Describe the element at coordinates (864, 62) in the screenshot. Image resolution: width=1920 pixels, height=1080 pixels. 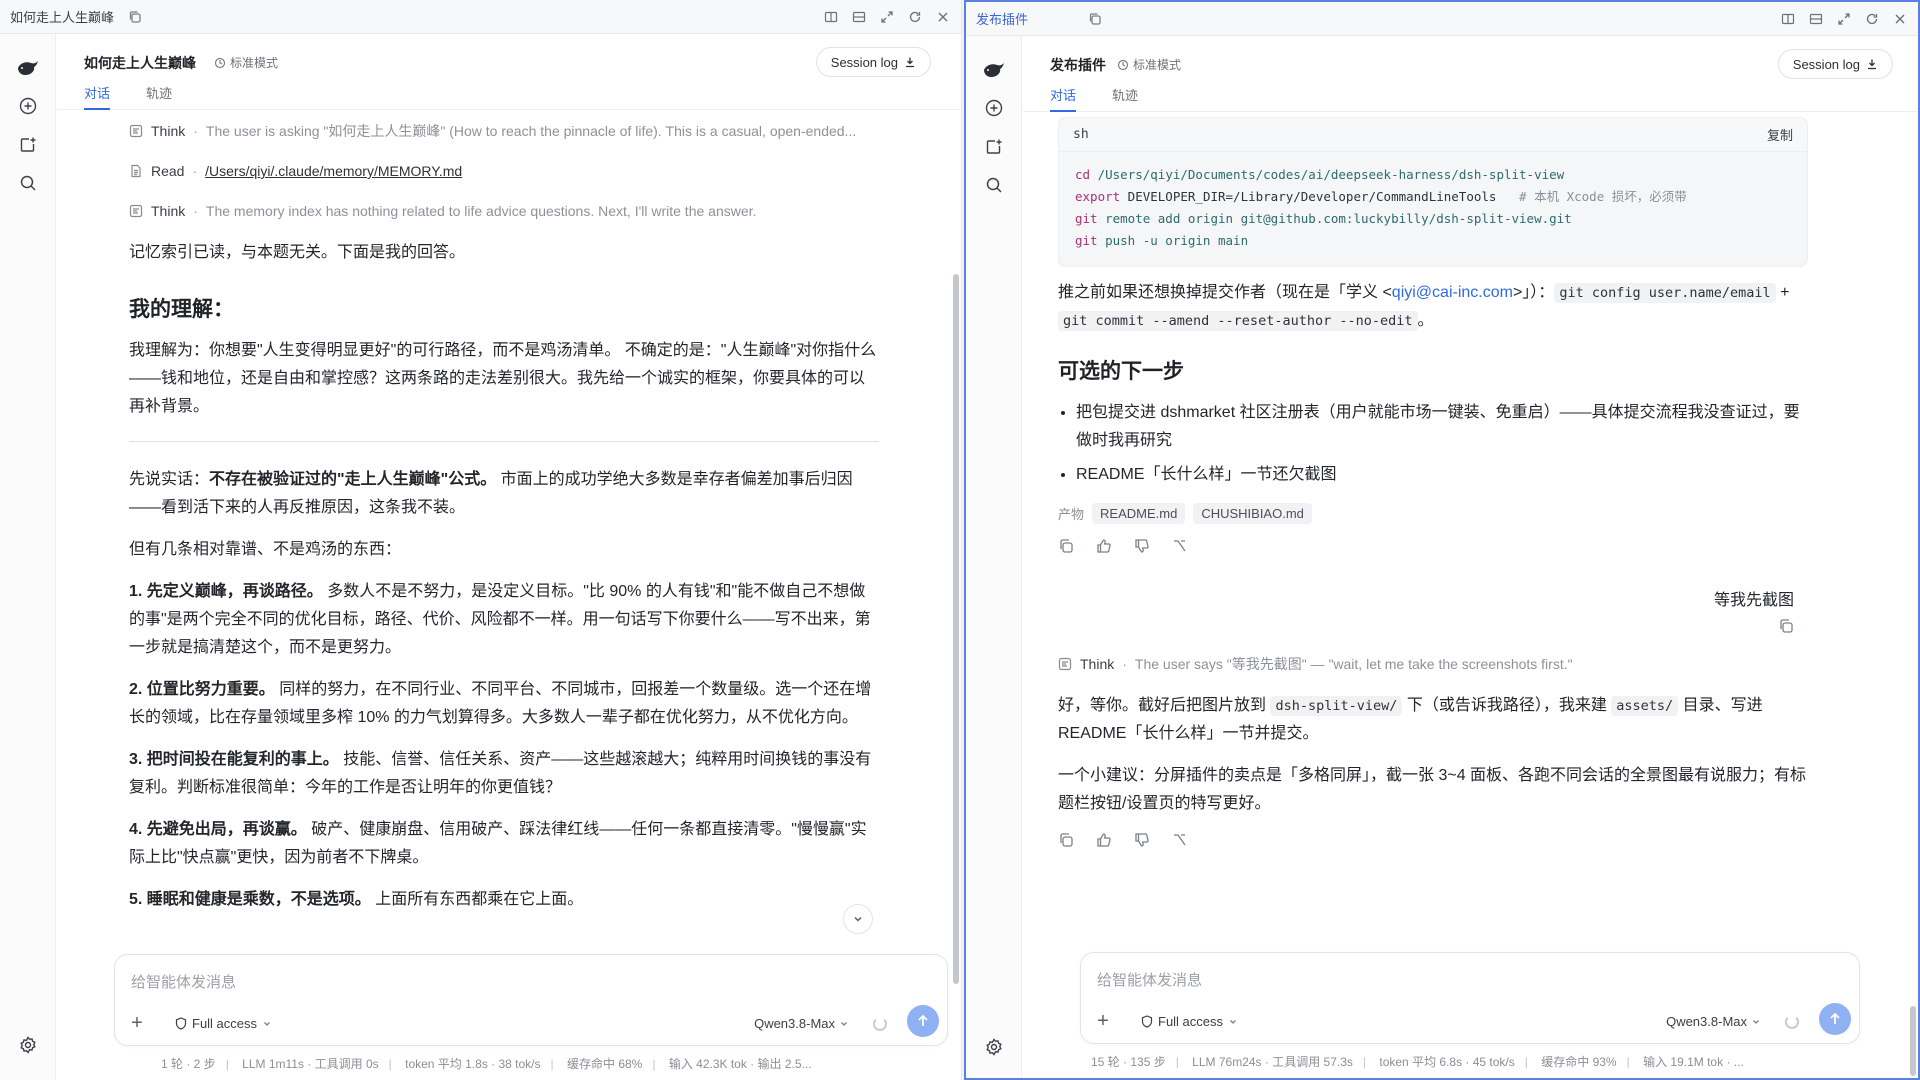
I see `session-log-label: Session log` at that location.